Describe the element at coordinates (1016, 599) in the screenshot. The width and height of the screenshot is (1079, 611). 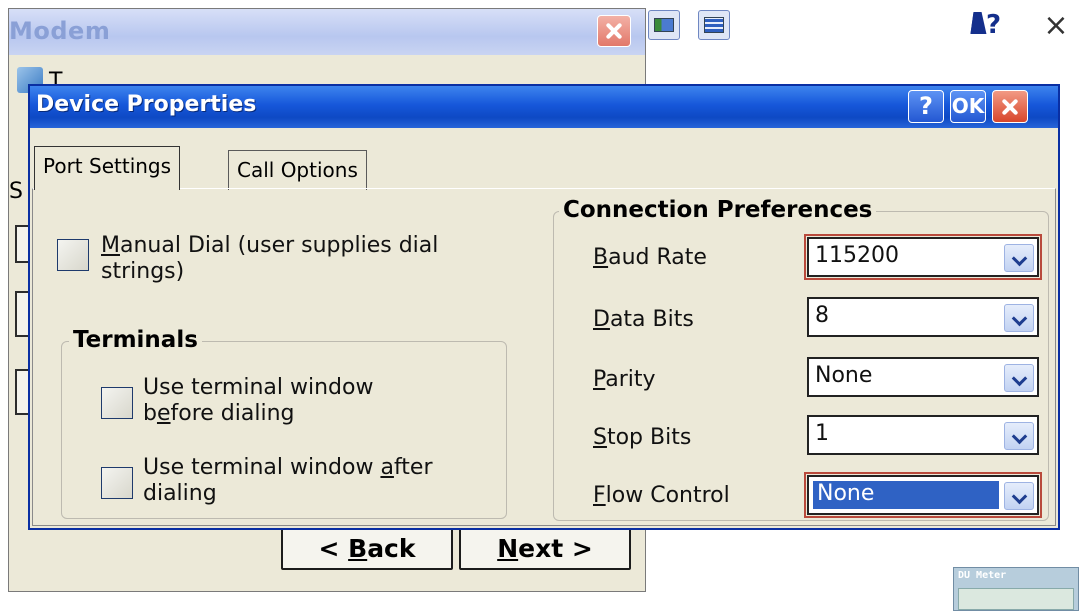
I see `du-meter-graph` at that location.